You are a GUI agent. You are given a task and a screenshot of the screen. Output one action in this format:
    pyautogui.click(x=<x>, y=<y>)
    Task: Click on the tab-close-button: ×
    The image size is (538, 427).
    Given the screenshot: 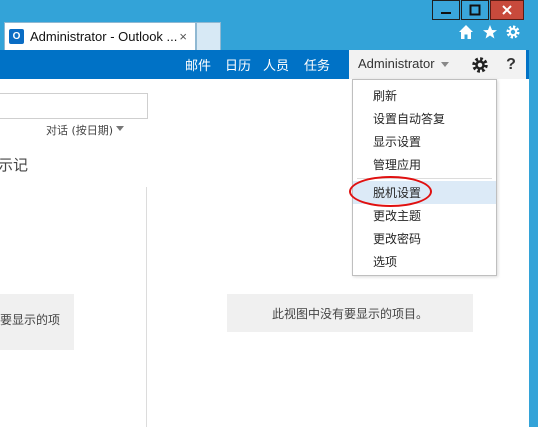 What is the action you would take?
    pyautogui.click(x=183, y=36)
    